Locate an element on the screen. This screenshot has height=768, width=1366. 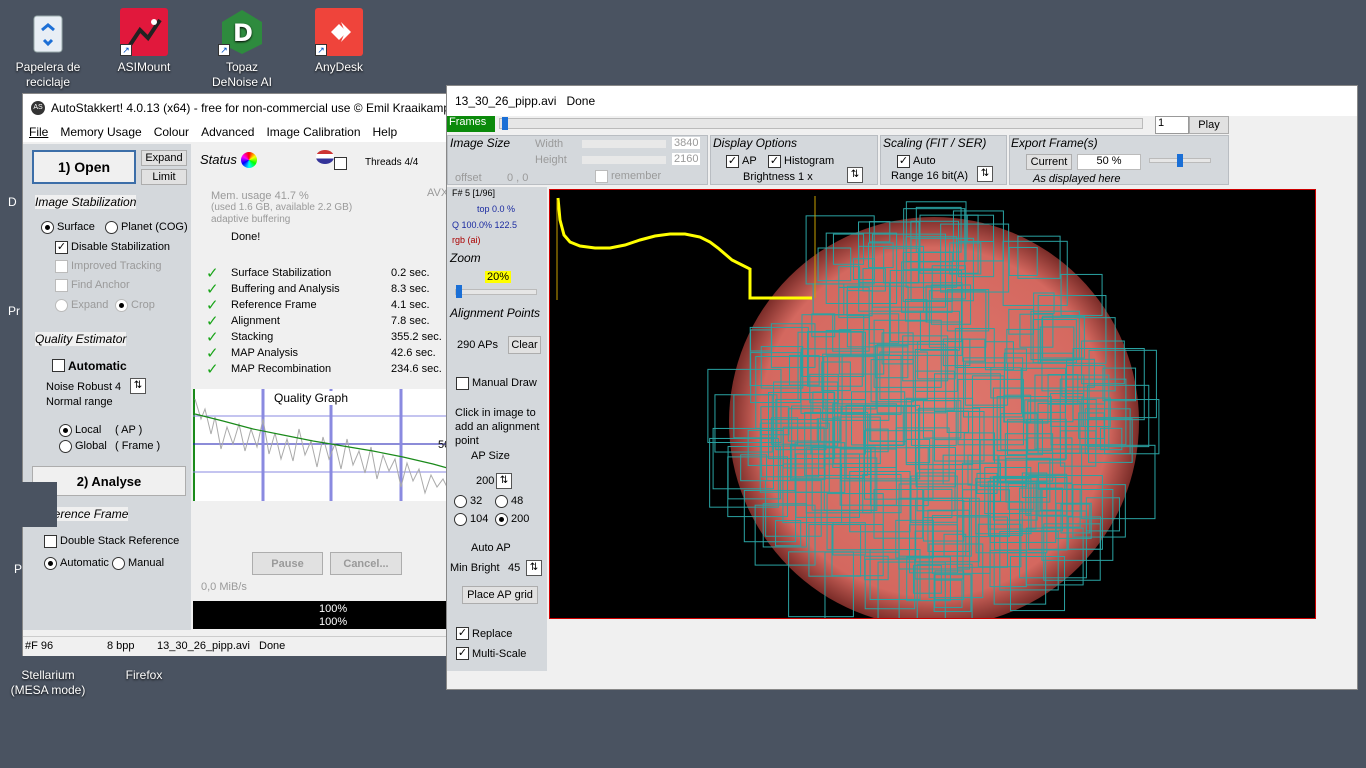
status-bar: #F 96 8 bpp 13_30_26_pipp.avi Done is located at coordinates (237, 646).